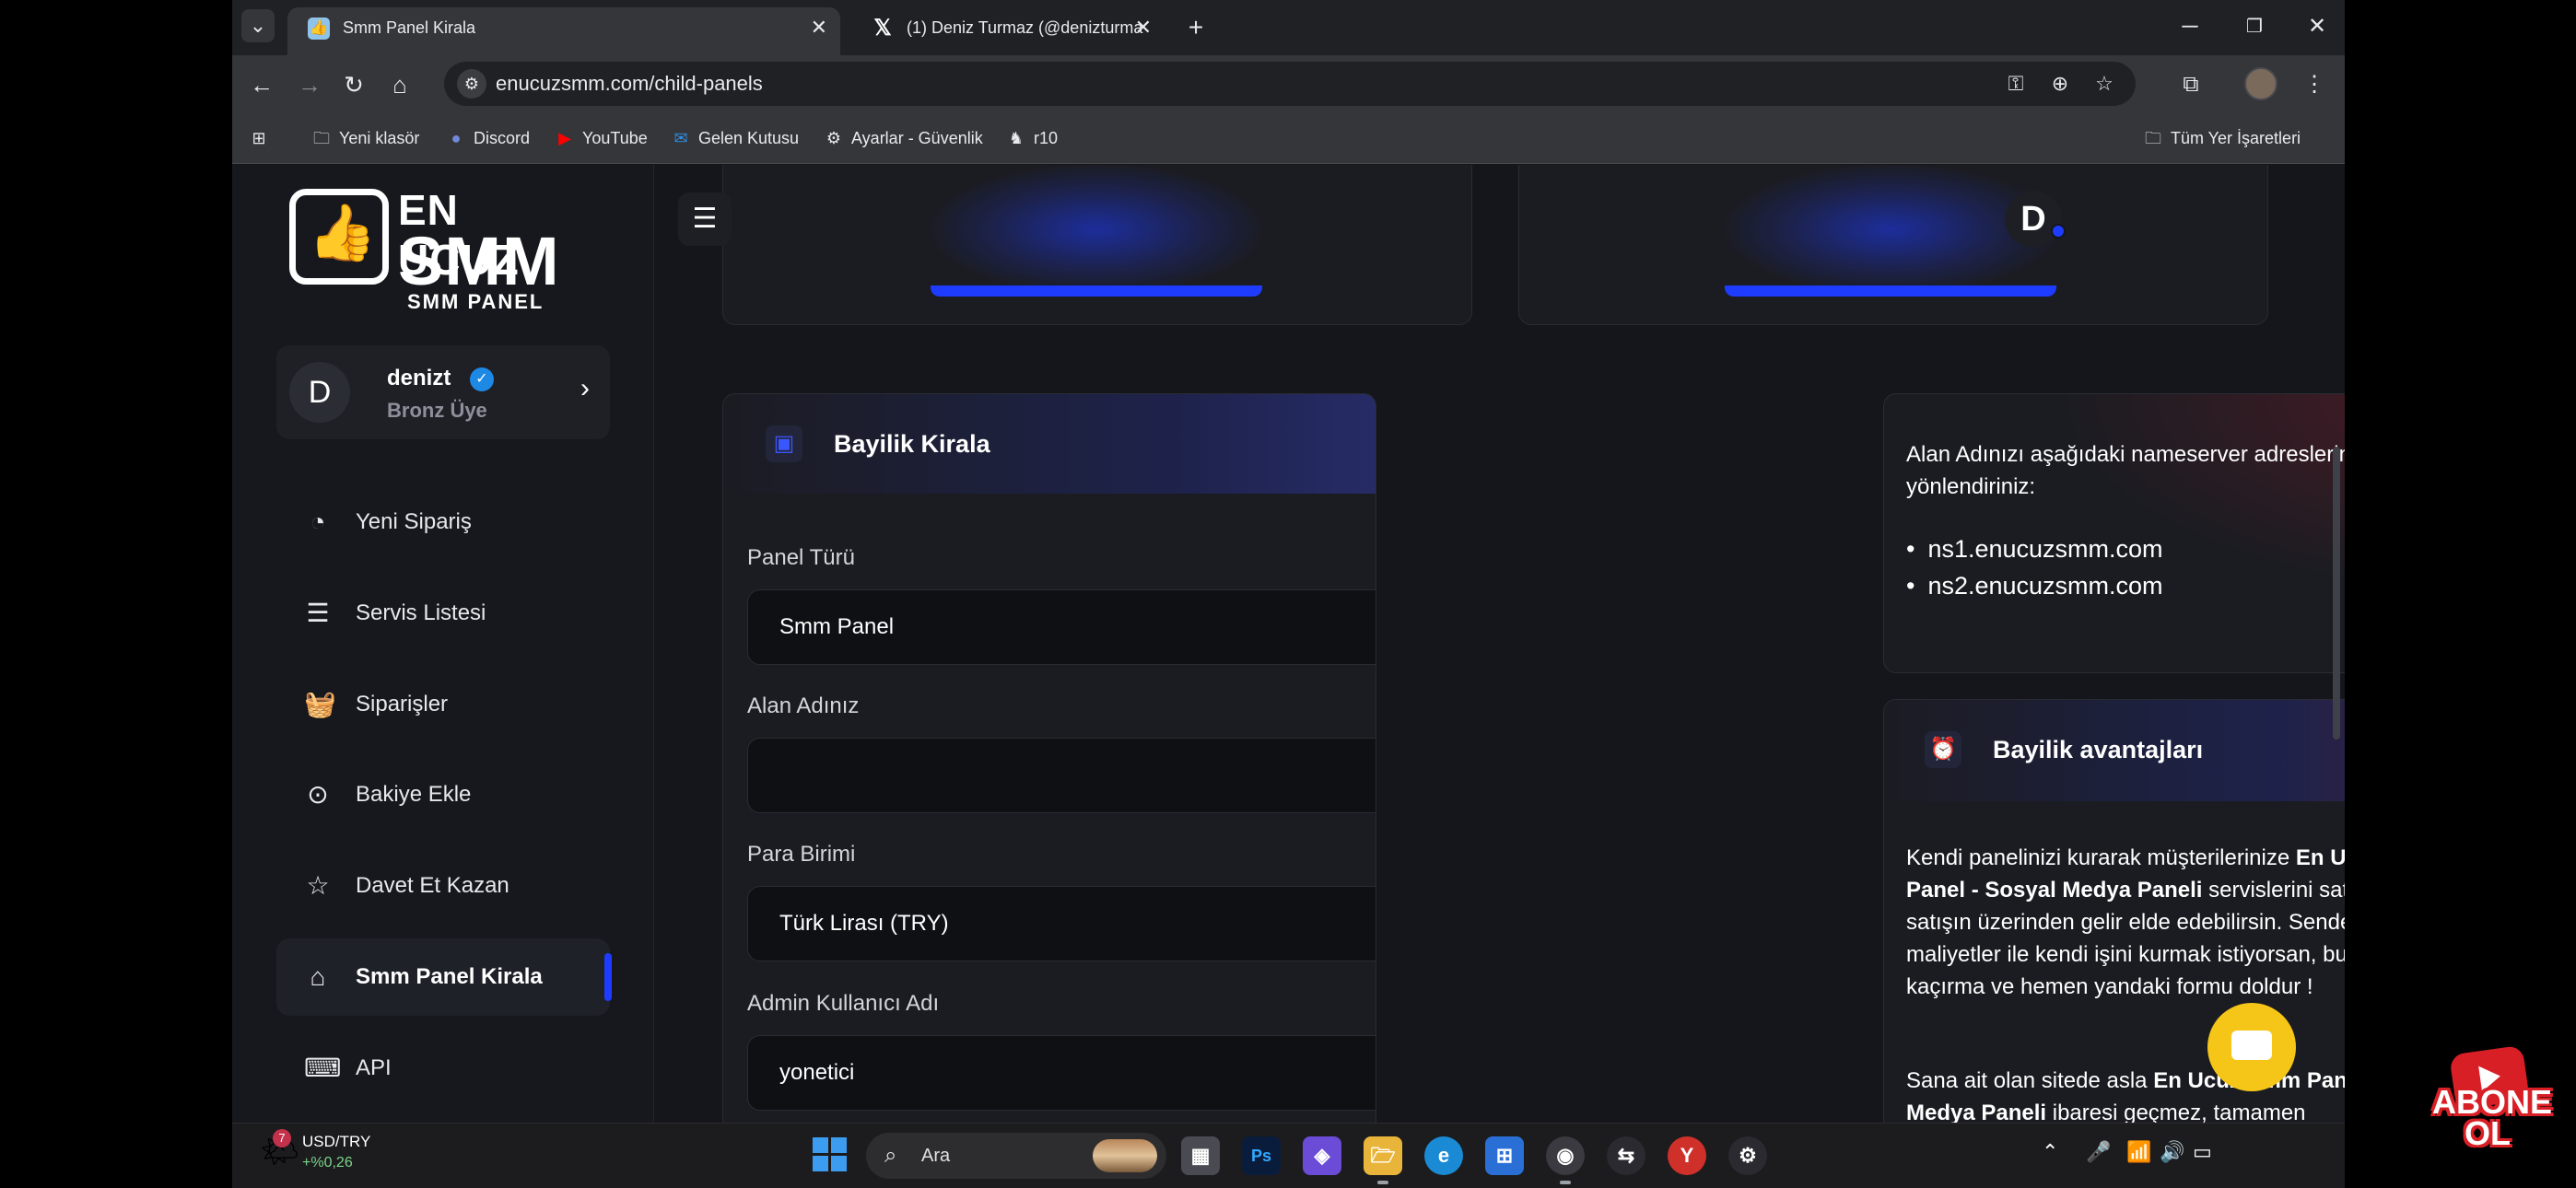 The image size is (2576, 1188). Describe the element at coordinates (784, 444) in the screenshot. I see `store-icon: ▣` at that location.